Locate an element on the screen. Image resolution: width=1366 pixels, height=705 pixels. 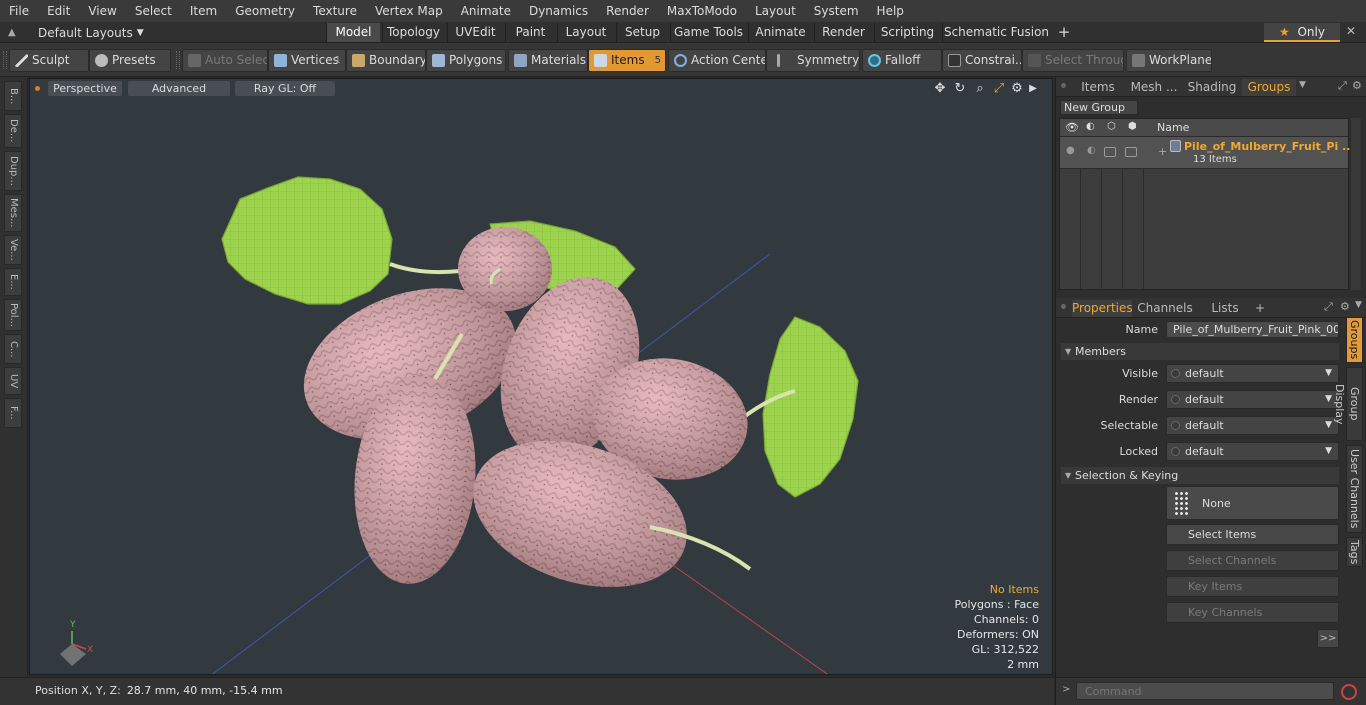
menu-item-vertex-map: Vertex Map is located at coordinates (409, 11).